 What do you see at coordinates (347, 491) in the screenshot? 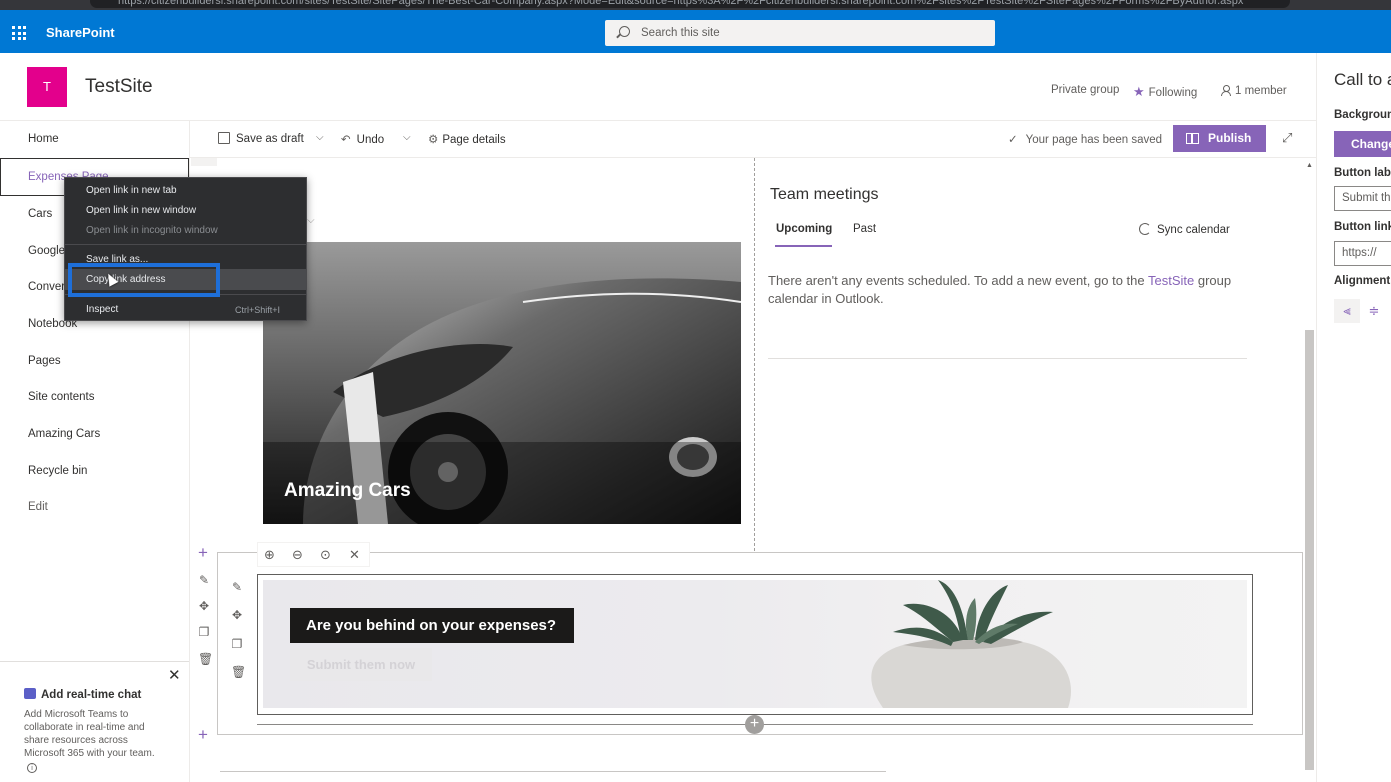
I see `hero-title: Amazing Cars` at bounding box center [347, 491].